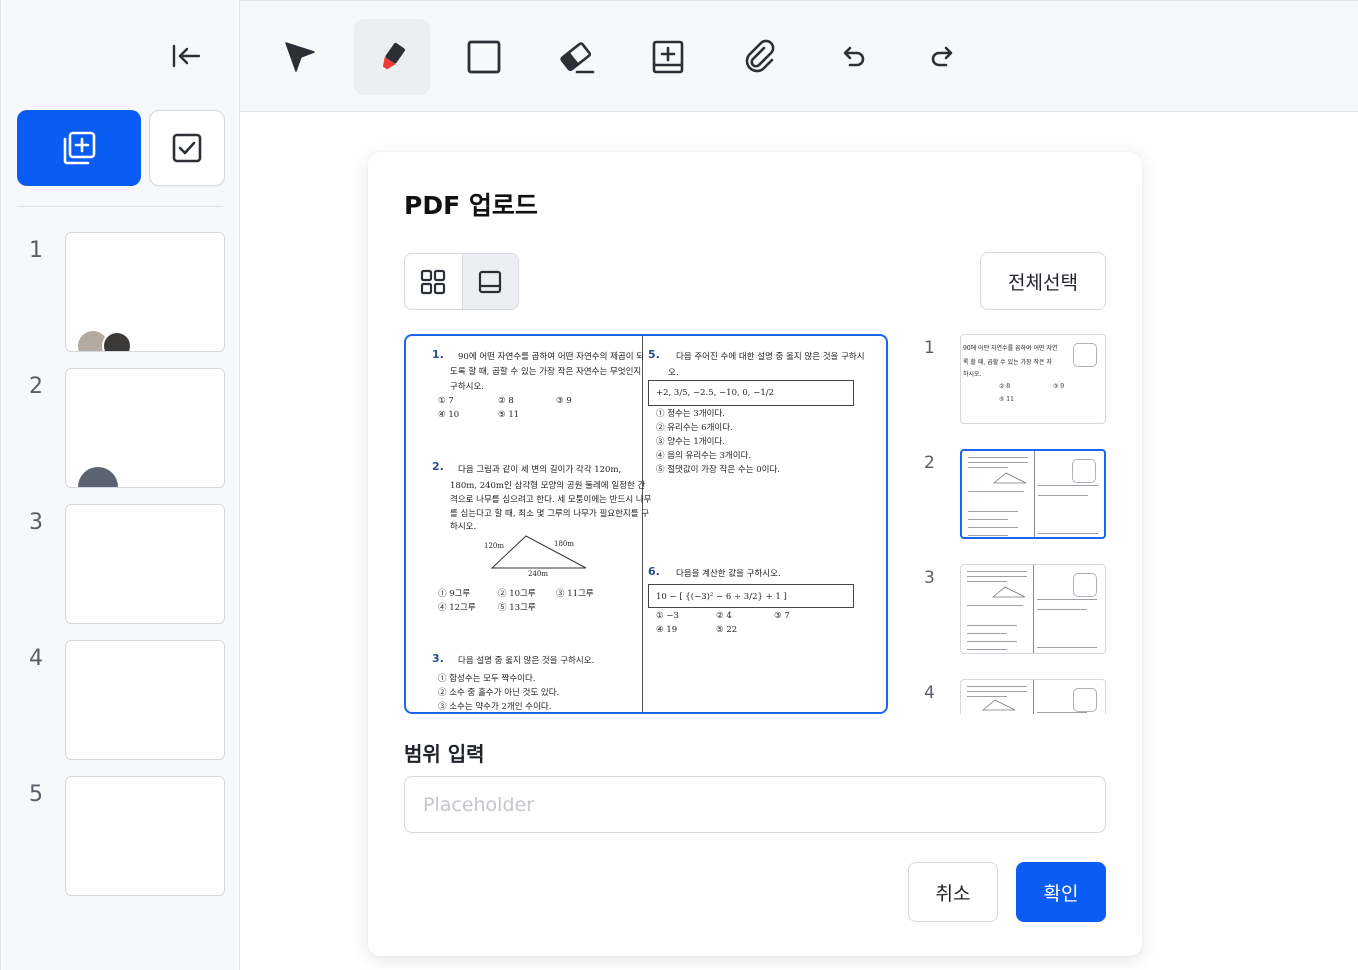 The width and height of the screenshot is (1358, 970). Describe the element at coordinates (36, 658) in the screenshot. I see `page-number: 4` at that location.